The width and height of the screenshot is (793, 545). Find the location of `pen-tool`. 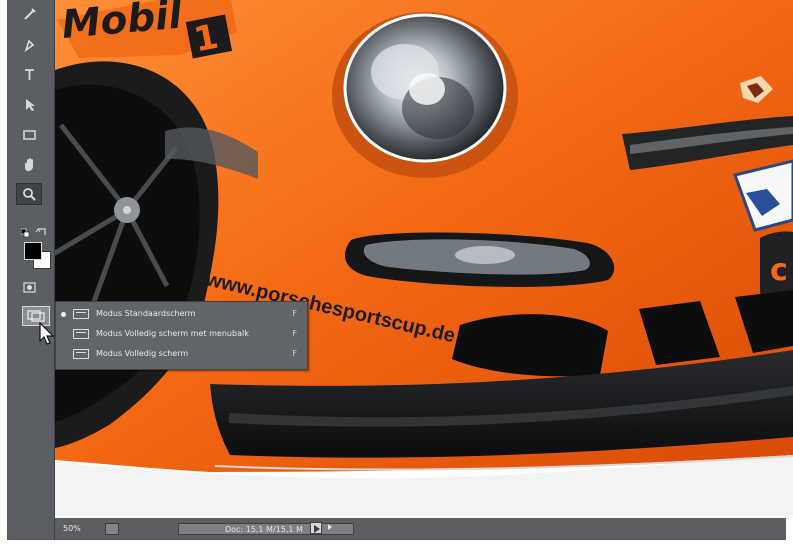

pen-tool is located at coordinates (29, 45).